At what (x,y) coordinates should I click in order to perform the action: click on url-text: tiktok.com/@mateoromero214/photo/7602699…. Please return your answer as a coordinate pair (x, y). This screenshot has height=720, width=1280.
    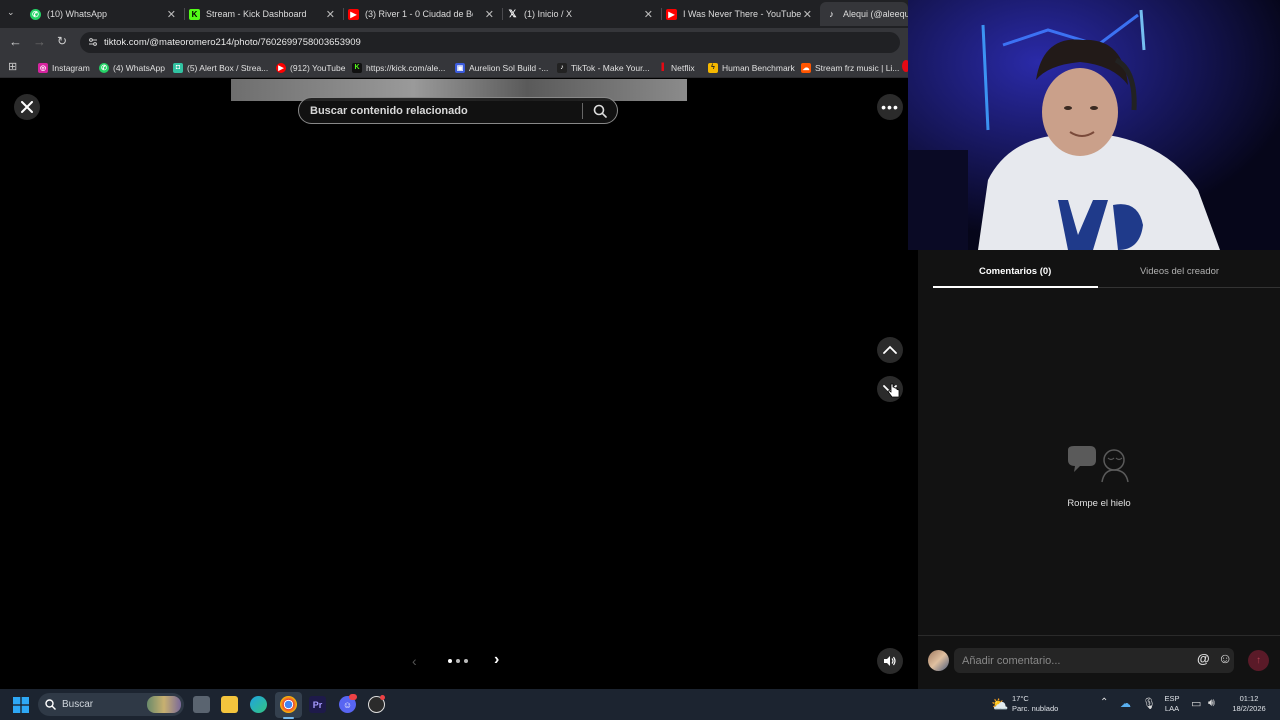
    Looking at the image, I should click on (232, 42).